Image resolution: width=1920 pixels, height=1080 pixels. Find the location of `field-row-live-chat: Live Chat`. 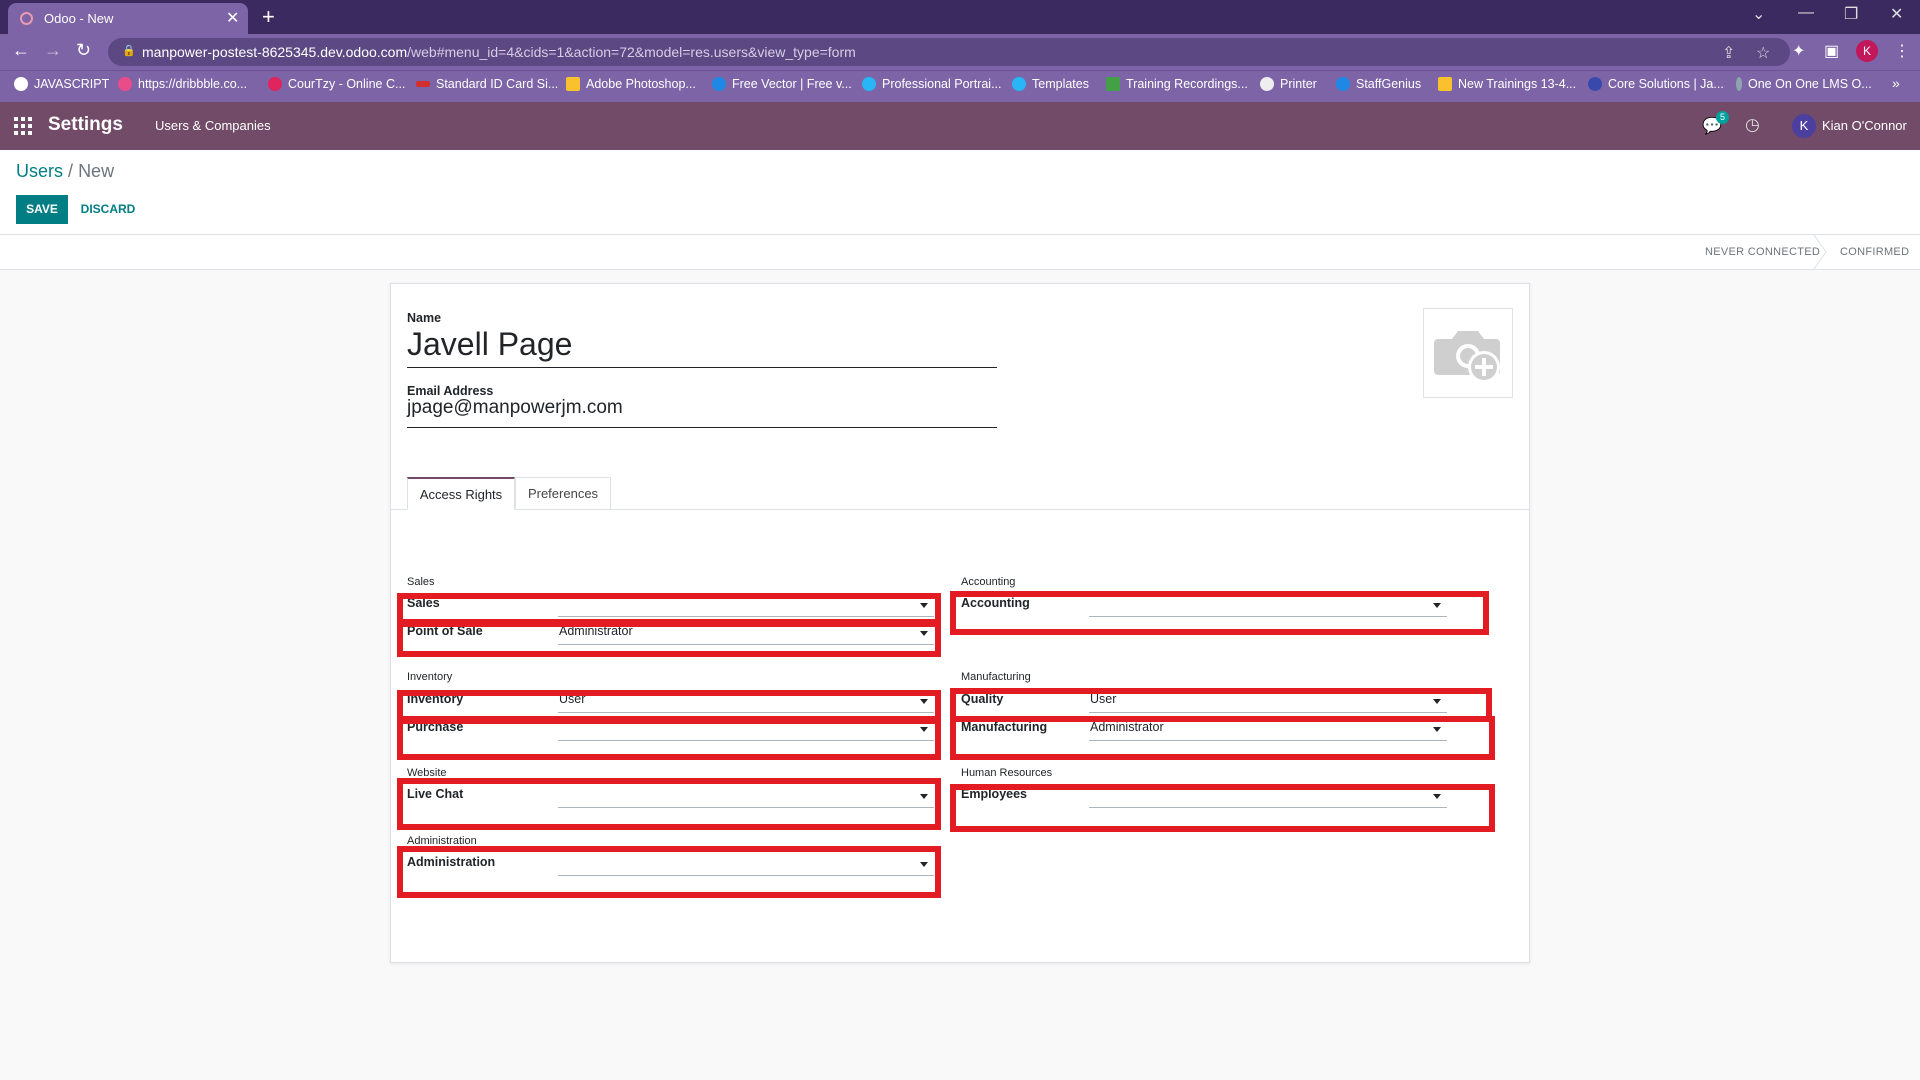

field-row-live-chat: Live Chat is located at coordinates (671, 797).